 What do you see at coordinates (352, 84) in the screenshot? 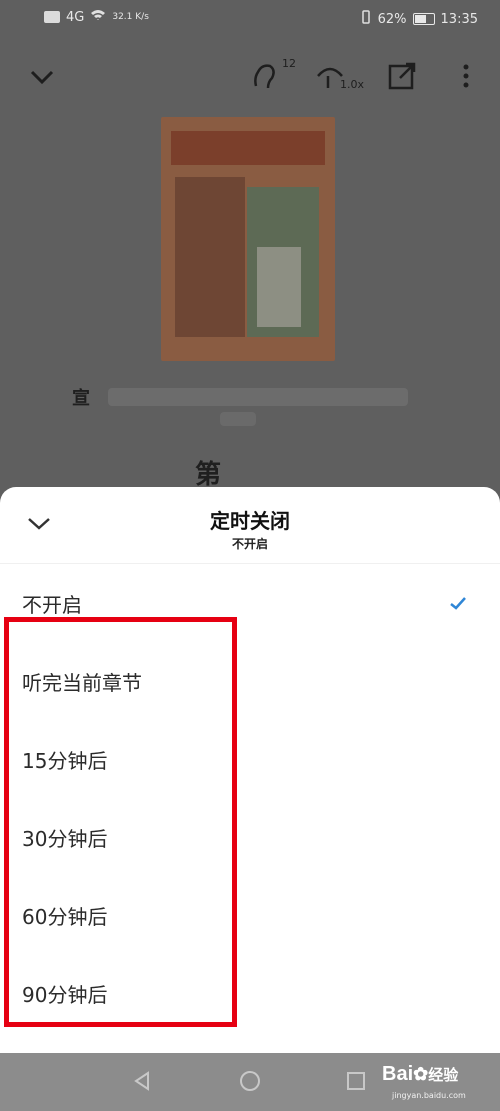
I see `speed-value: 1.0x` at bounding box center [352, 84].